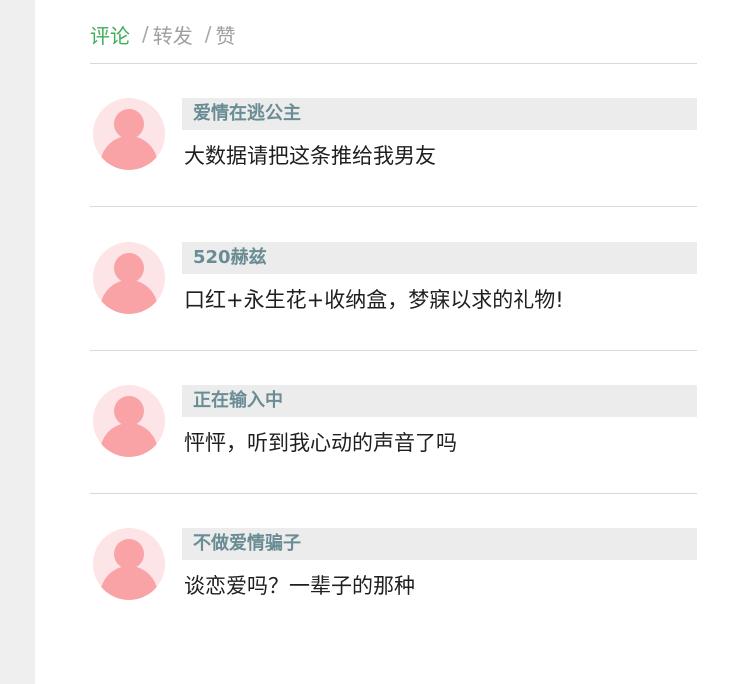 This screenshot has height=684, width=750. Describe the element at coordinates (173, 34) in the screenshot. I see `tab-forwards: 转发` at that location.